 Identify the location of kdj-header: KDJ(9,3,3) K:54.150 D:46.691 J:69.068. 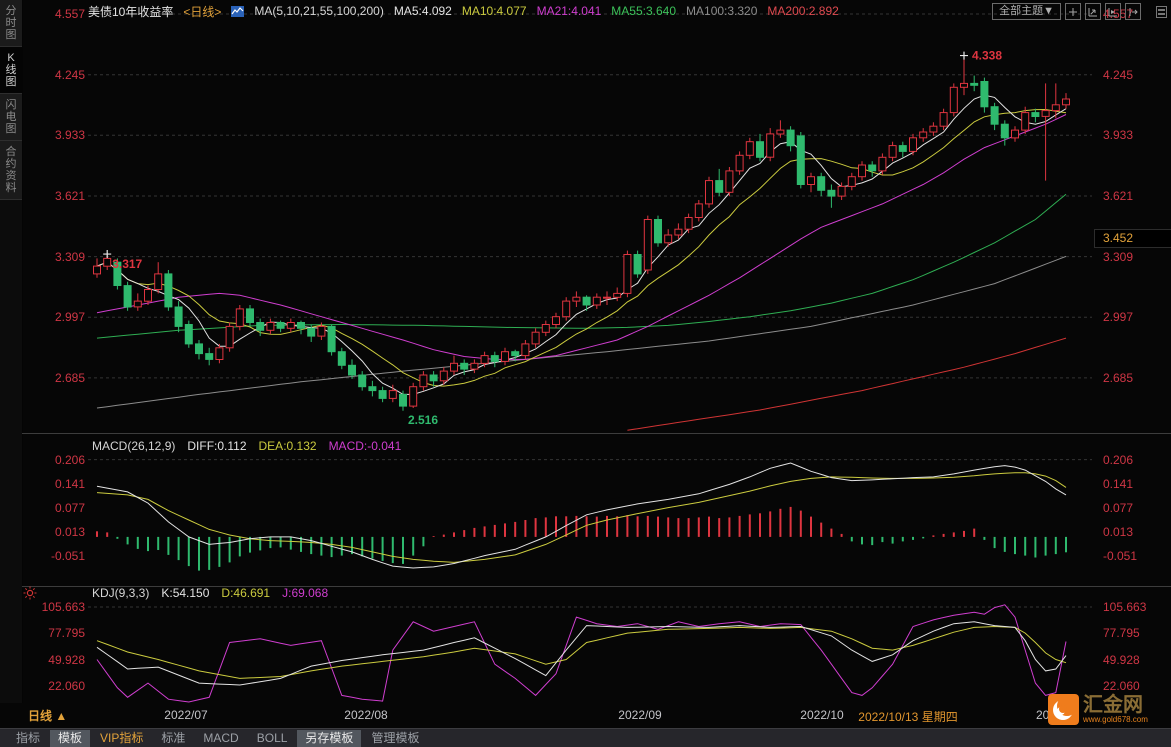
(210, 593).